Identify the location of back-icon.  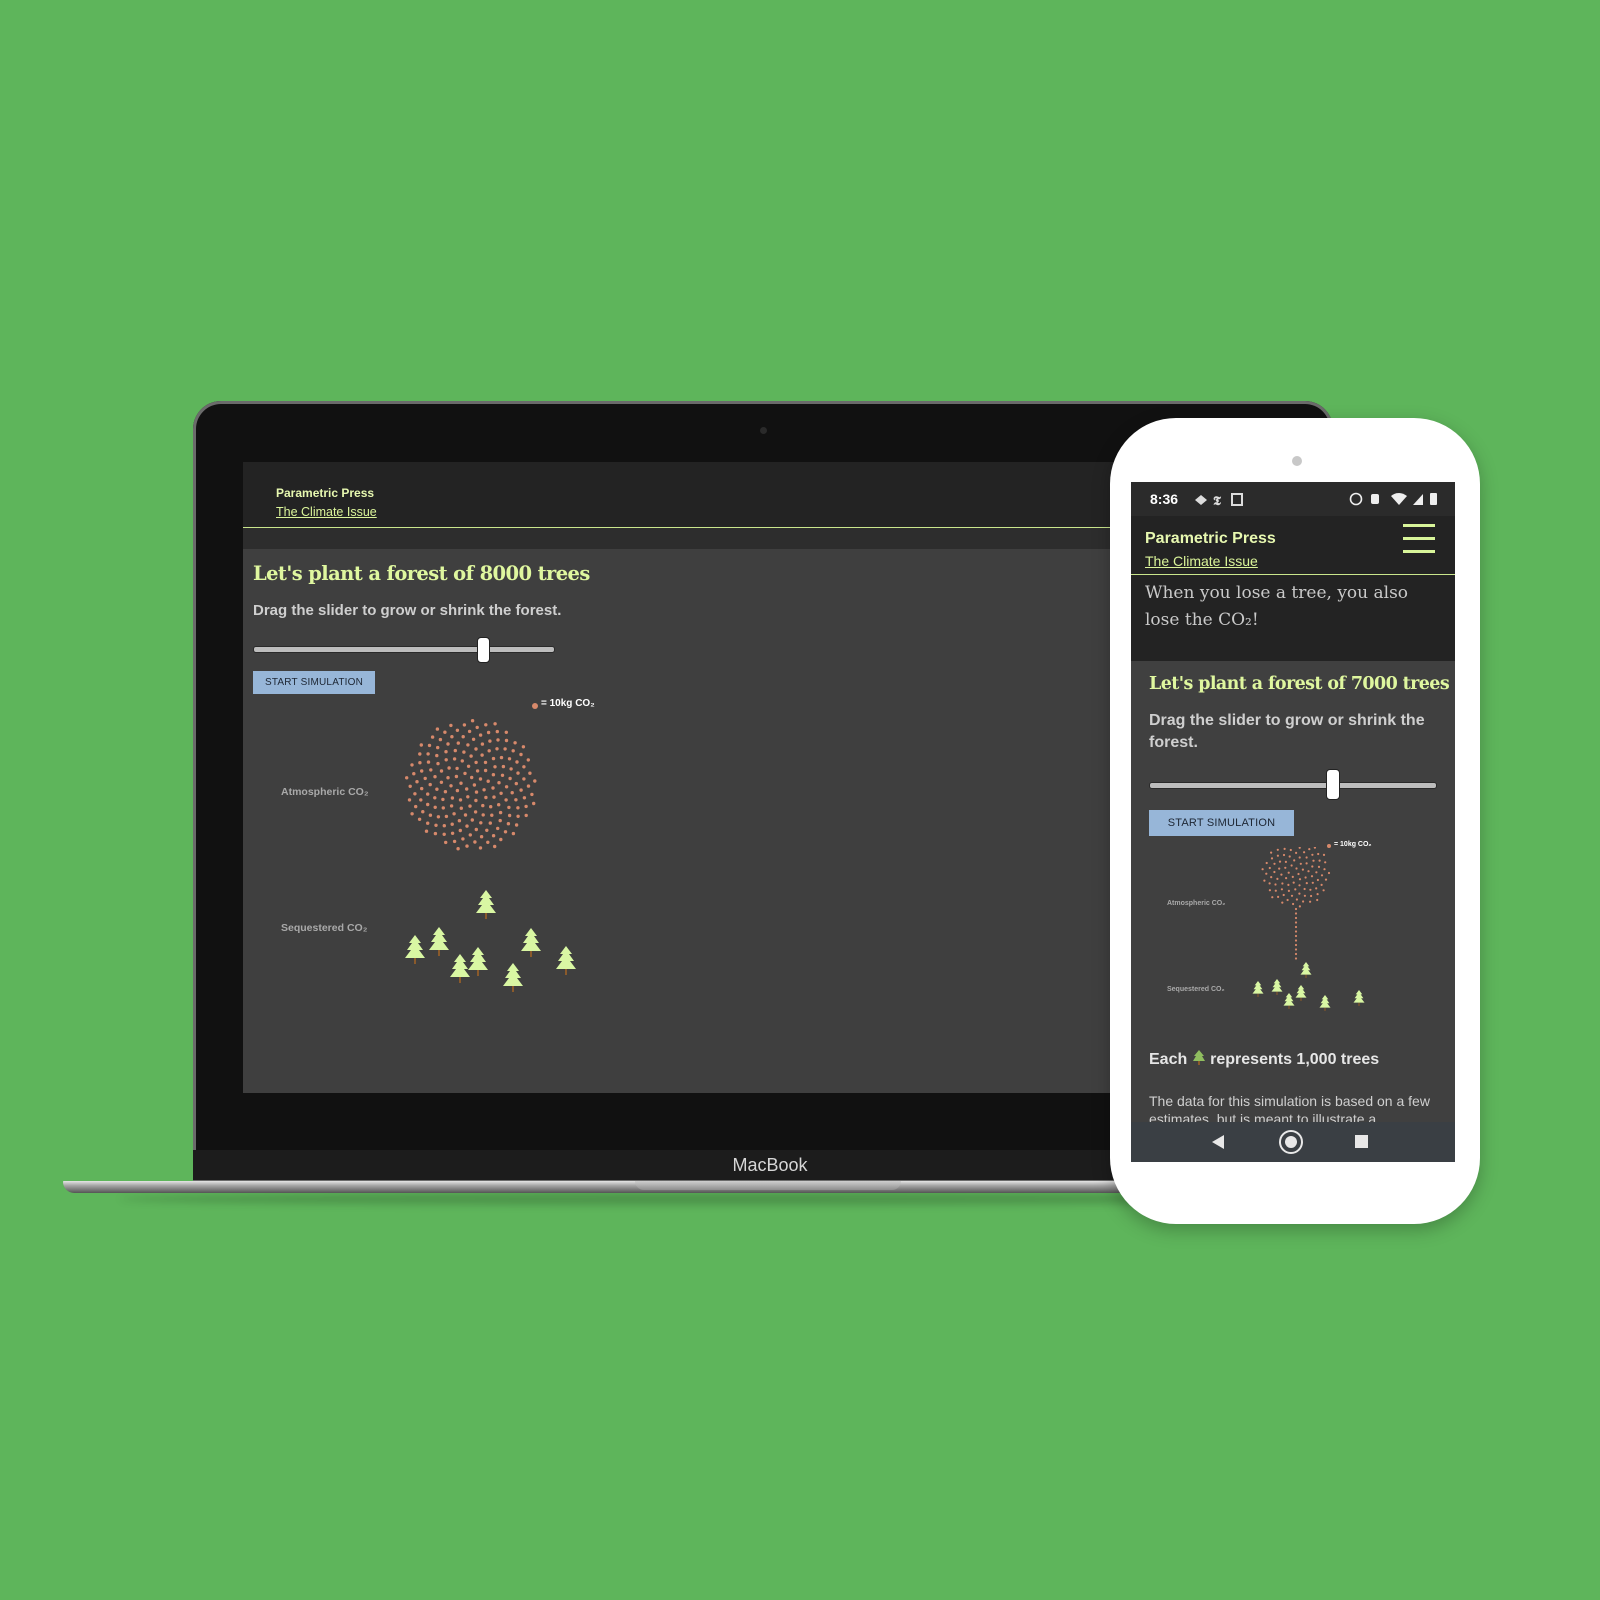
(1218, 1142).